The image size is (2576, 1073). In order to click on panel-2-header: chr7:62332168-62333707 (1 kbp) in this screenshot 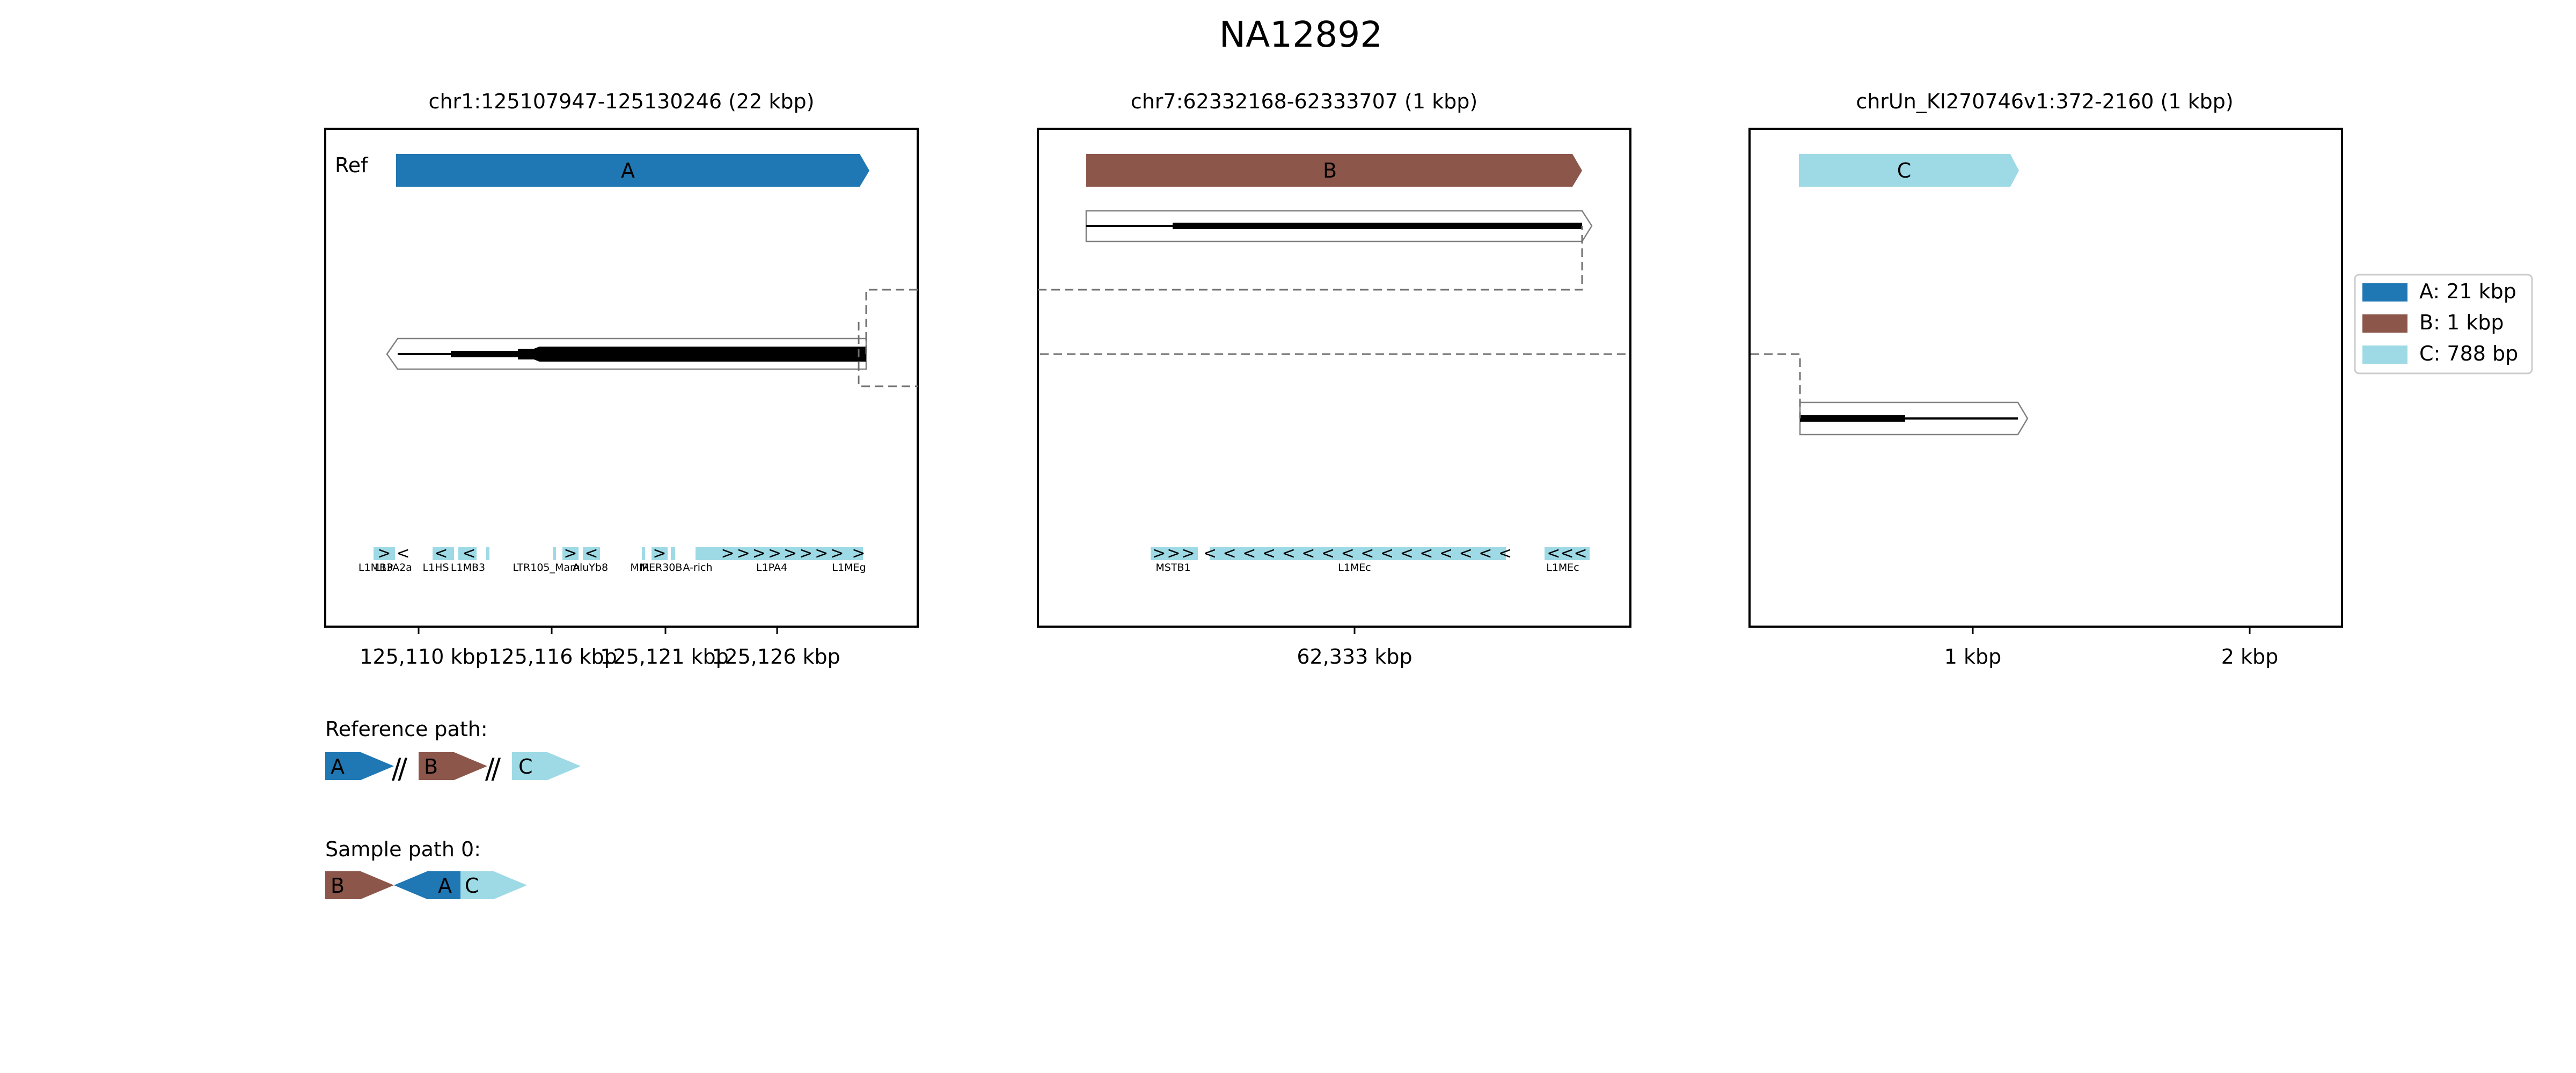, I will do `click(1304, 101)`.